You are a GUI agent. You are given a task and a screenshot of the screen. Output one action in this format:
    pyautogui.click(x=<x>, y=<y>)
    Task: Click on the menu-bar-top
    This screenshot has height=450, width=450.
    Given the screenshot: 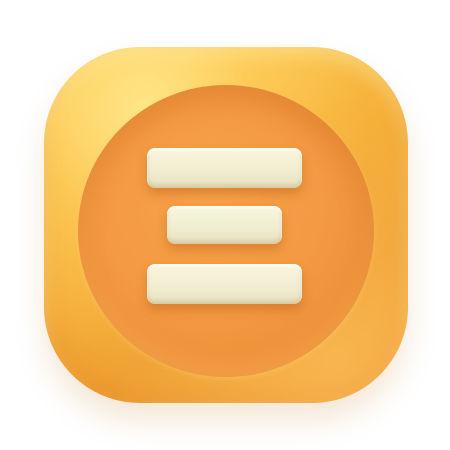 What is the action you would take?
    pyautogui.click(x=224, y=168)
    